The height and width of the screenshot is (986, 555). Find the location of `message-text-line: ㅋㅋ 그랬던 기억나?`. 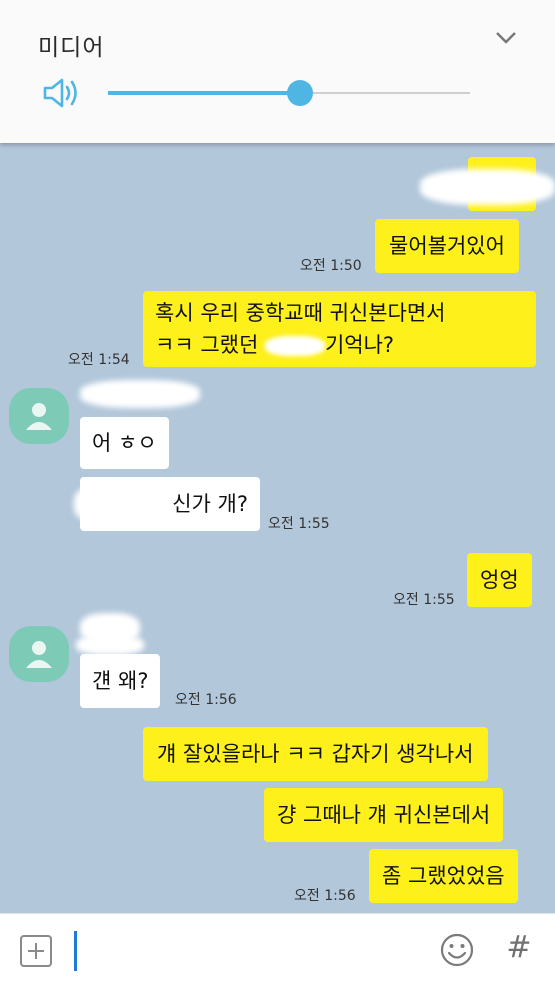

message-text-line: ㅋㅋ 그랬던 기억나? is located at coordinates (339, 345).